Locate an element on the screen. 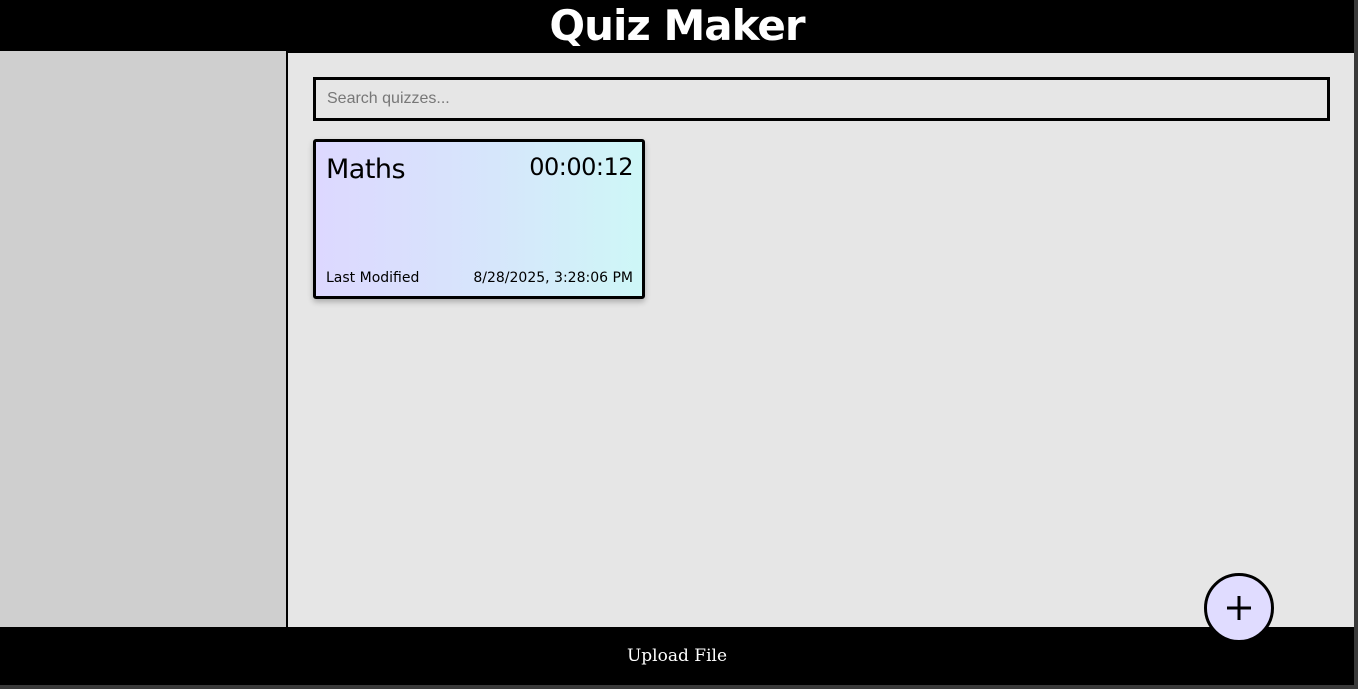  quiz-time: 00:00:12 is located at coordinates (581, 167).